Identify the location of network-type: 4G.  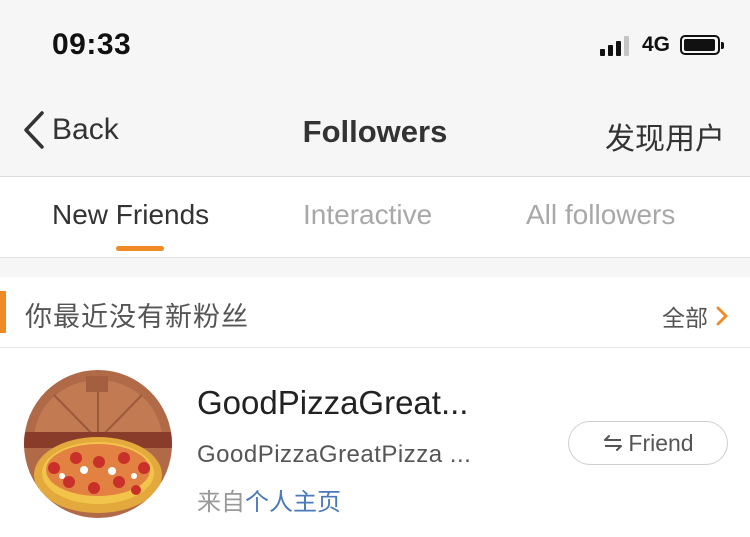
(655, 44).